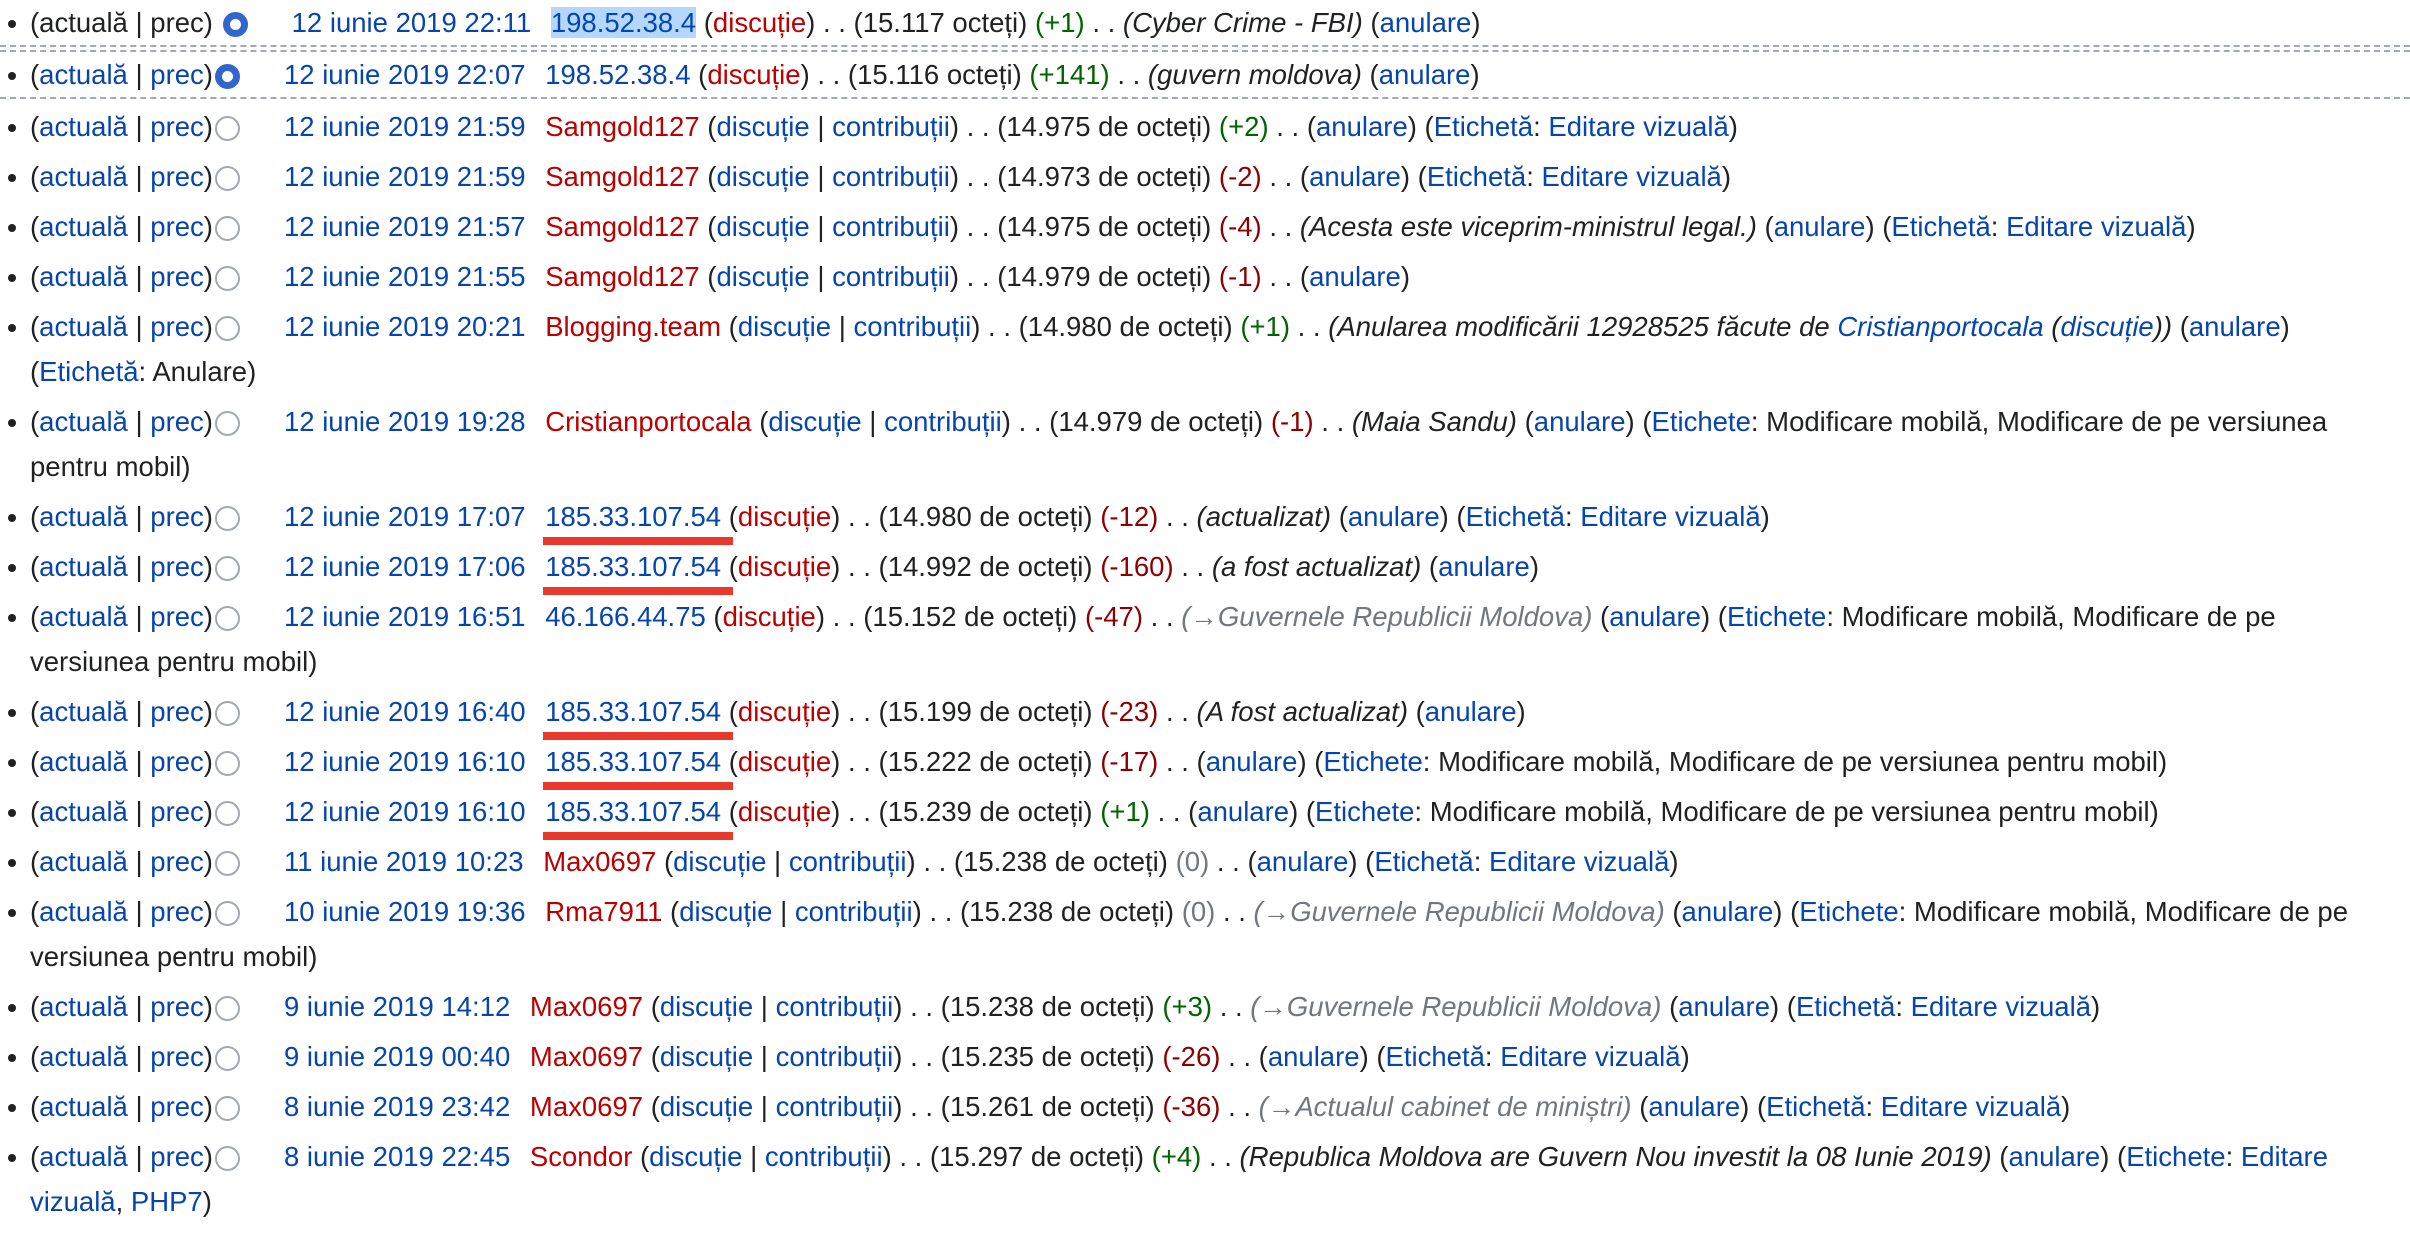  I want to click on revision-date-link: 12 iunie 2019 20:21, so click(405, 326).